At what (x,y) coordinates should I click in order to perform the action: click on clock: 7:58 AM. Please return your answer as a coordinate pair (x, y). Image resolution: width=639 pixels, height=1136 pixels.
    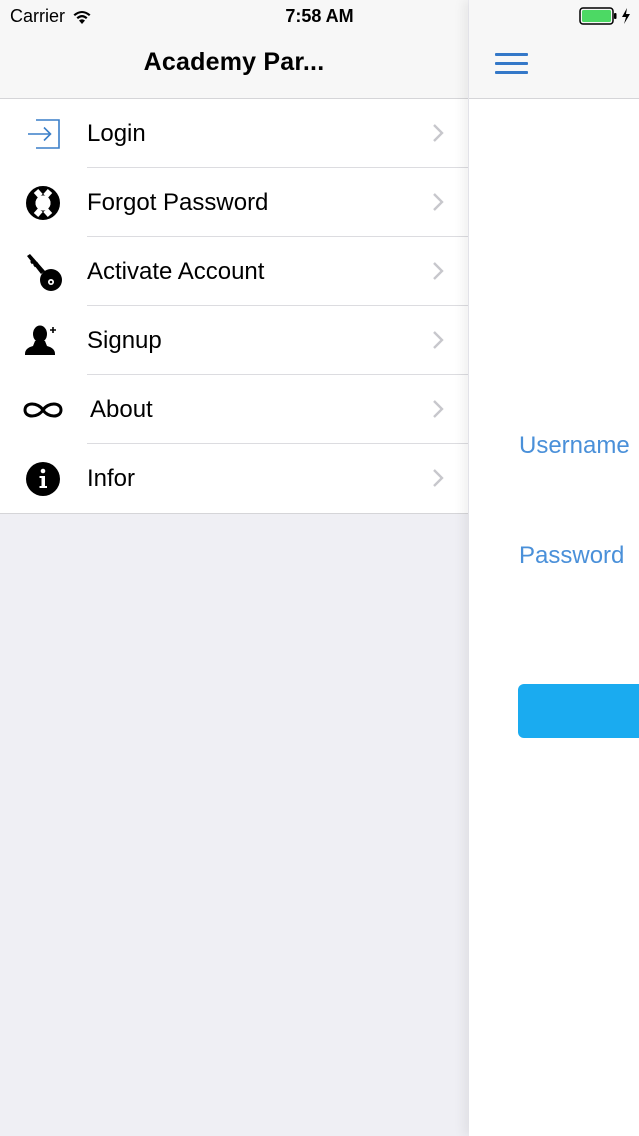
    Looking at the image, I should click on (319, 16).